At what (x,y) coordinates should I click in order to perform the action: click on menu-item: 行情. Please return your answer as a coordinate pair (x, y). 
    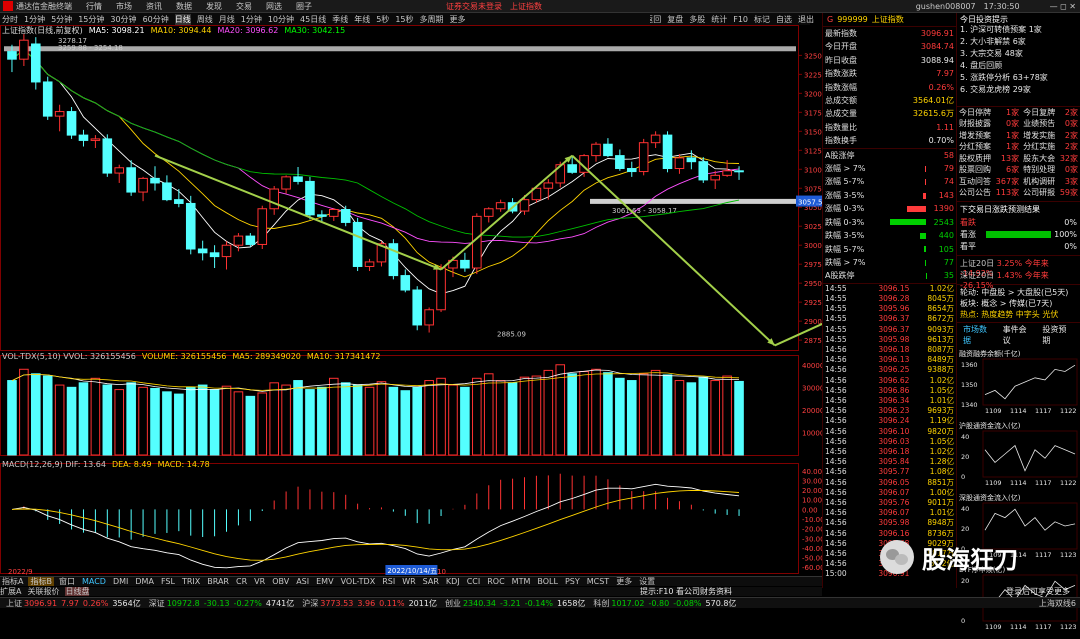
    Looking at the image, I should click on (94, 6).